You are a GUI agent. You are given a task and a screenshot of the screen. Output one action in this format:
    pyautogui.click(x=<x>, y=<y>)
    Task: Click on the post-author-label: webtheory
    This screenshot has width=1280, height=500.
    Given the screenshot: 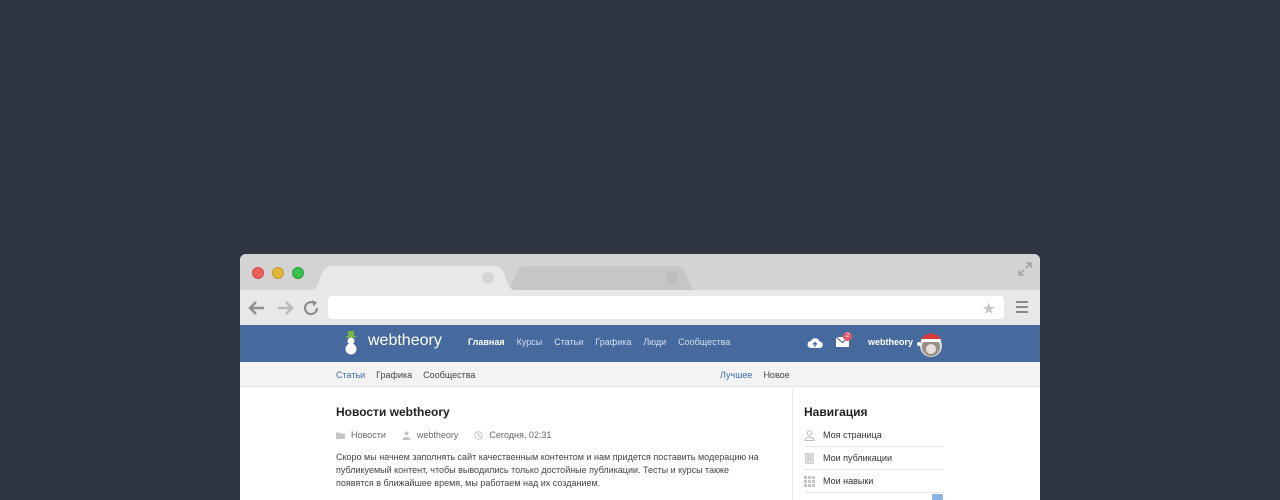 What is the action you would take?
    pyautogui.click(x=437, y=435)
    